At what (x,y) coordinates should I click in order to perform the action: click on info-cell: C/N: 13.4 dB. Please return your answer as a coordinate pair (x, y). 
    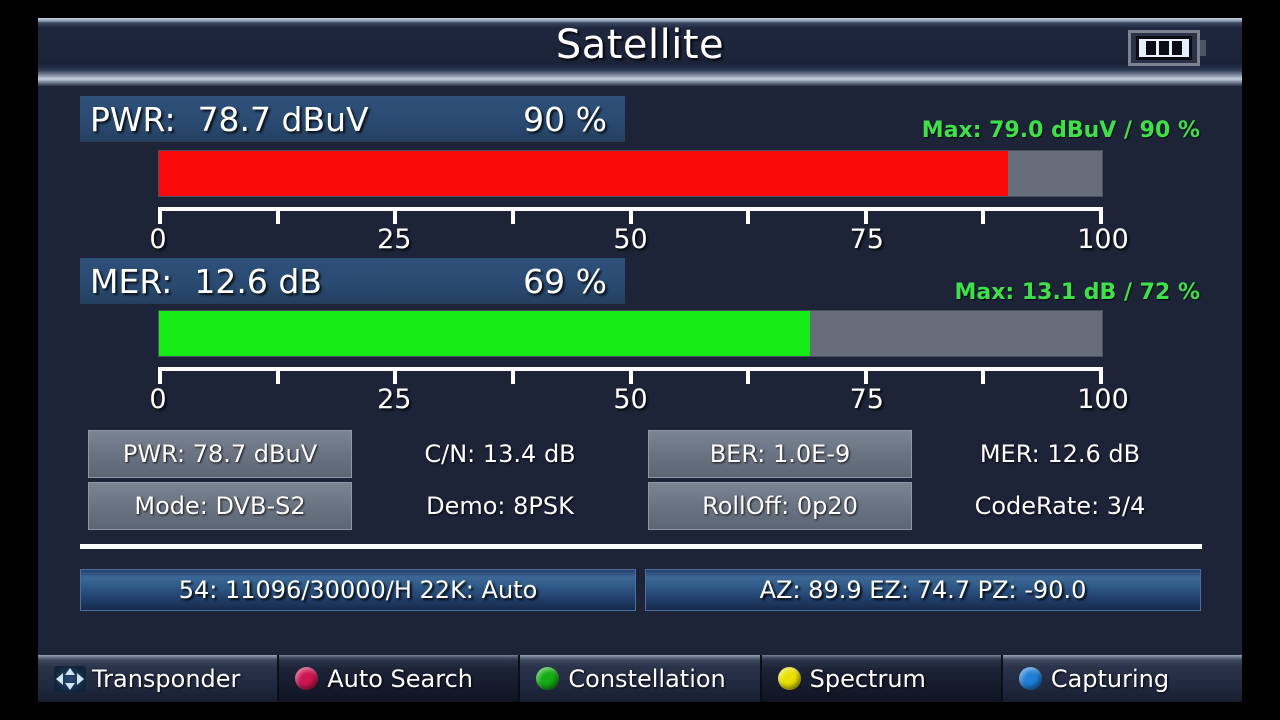
    Looking at the image, I should click on (500, 454).